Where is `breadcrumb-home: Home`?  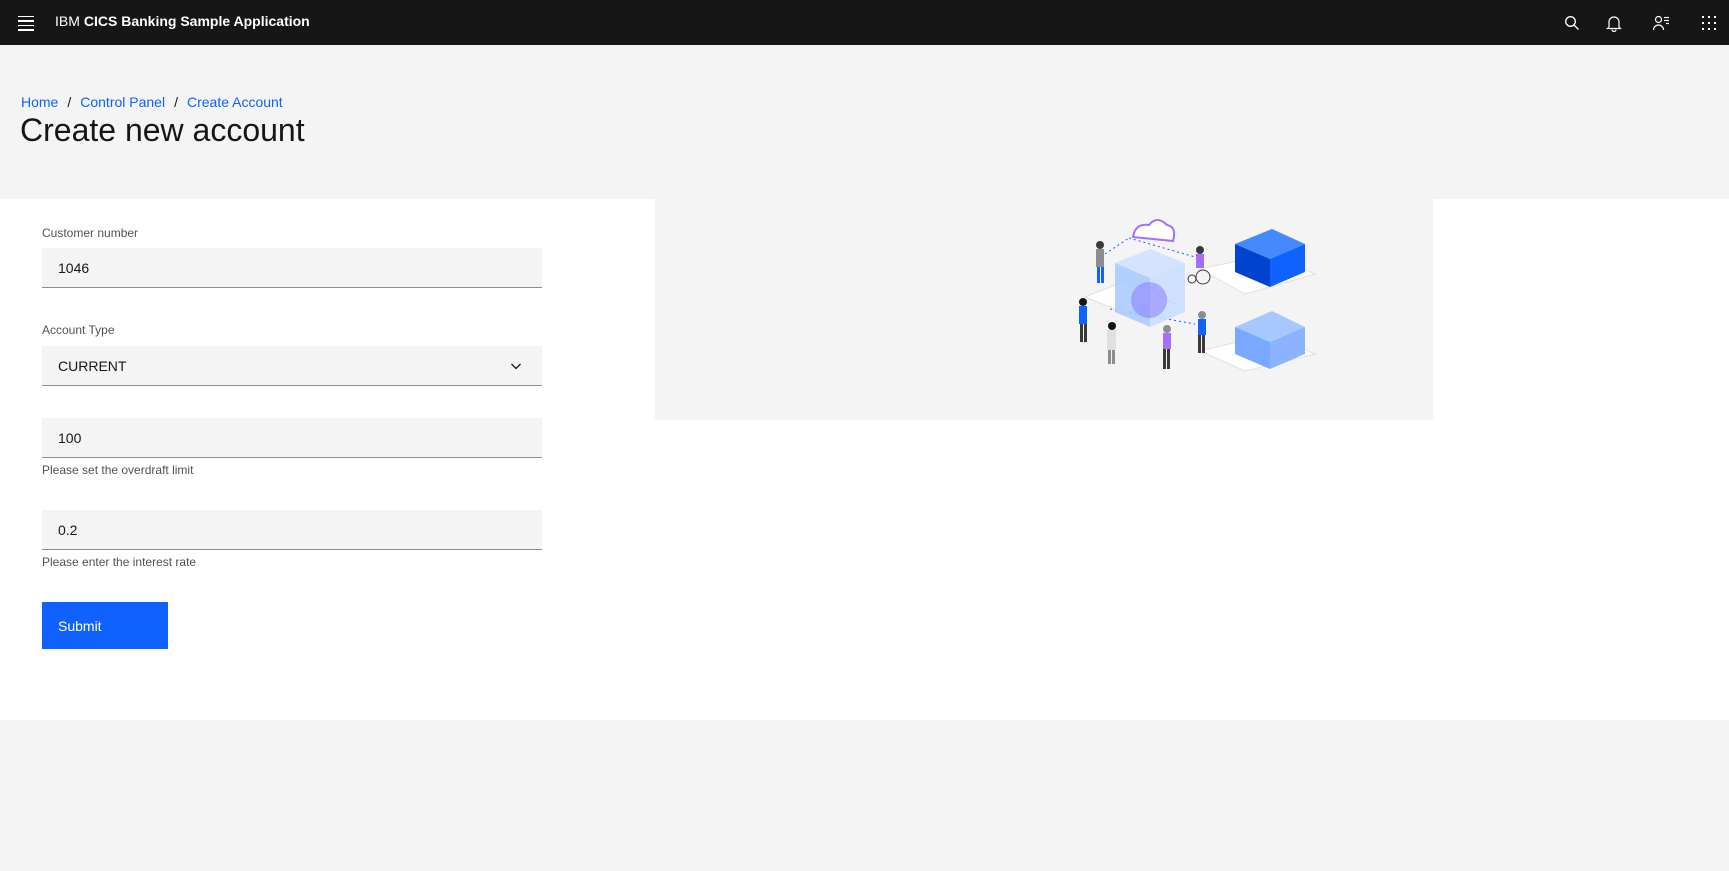
breadcrumb-home: Home is located at coordinates (39, 102).